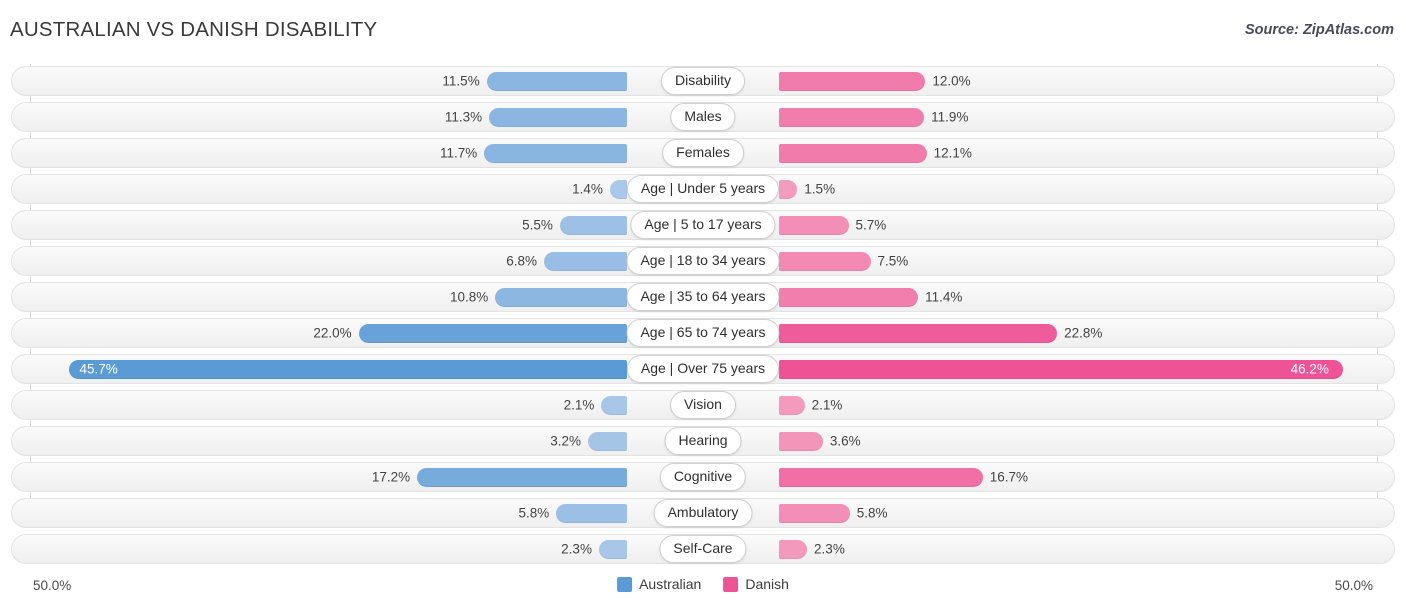 This screenshot has width=1406, height=612. I want to click on category-label: Disability, so click(703, 81).